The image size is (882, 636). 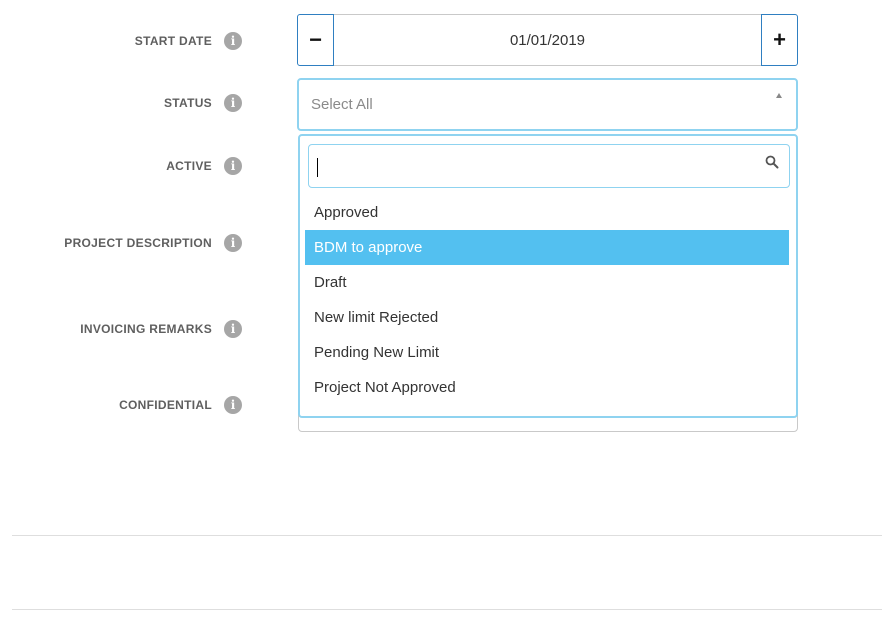 I want to click on status-placeholder: Select All, so click(x=342, y=104).